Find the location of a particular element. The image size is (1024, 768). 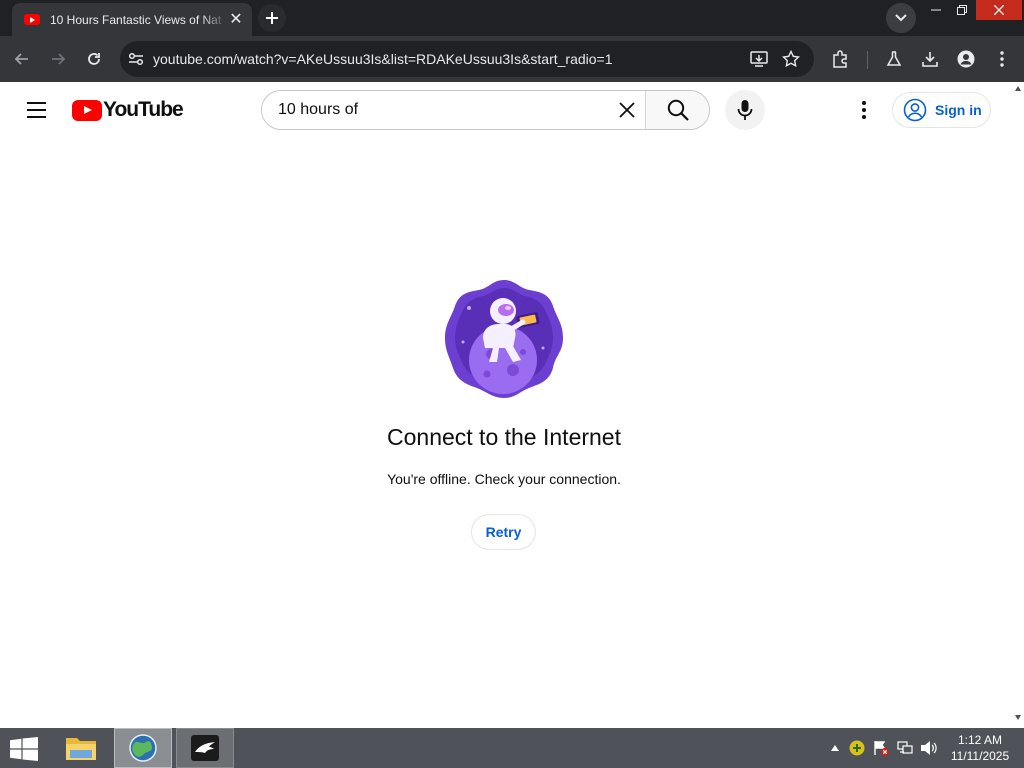

browser-tab: 10 Hours Fantastic Views of Nat ✕ is located at coordinates (132, 19).